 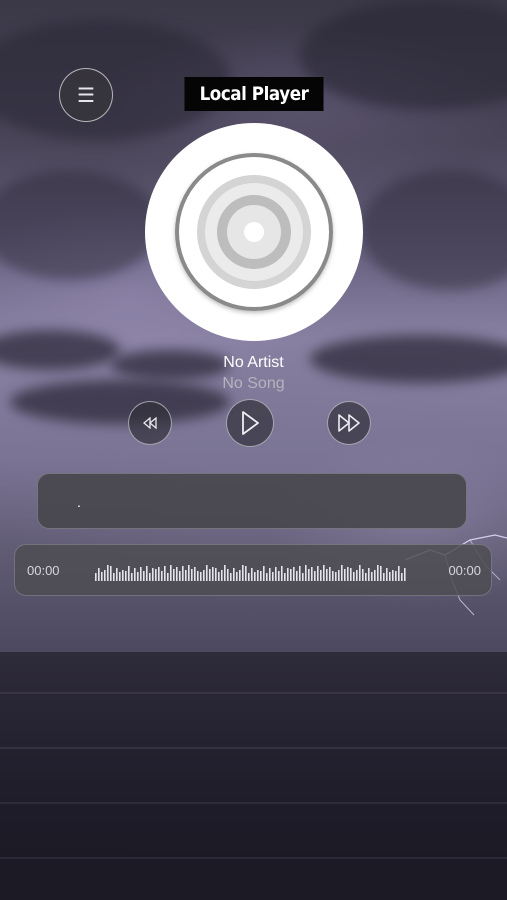 What do you see at coordinates (252, 501) in the screenshot?
I see `lyrics-panel: .` at bounding box center [252, 501].